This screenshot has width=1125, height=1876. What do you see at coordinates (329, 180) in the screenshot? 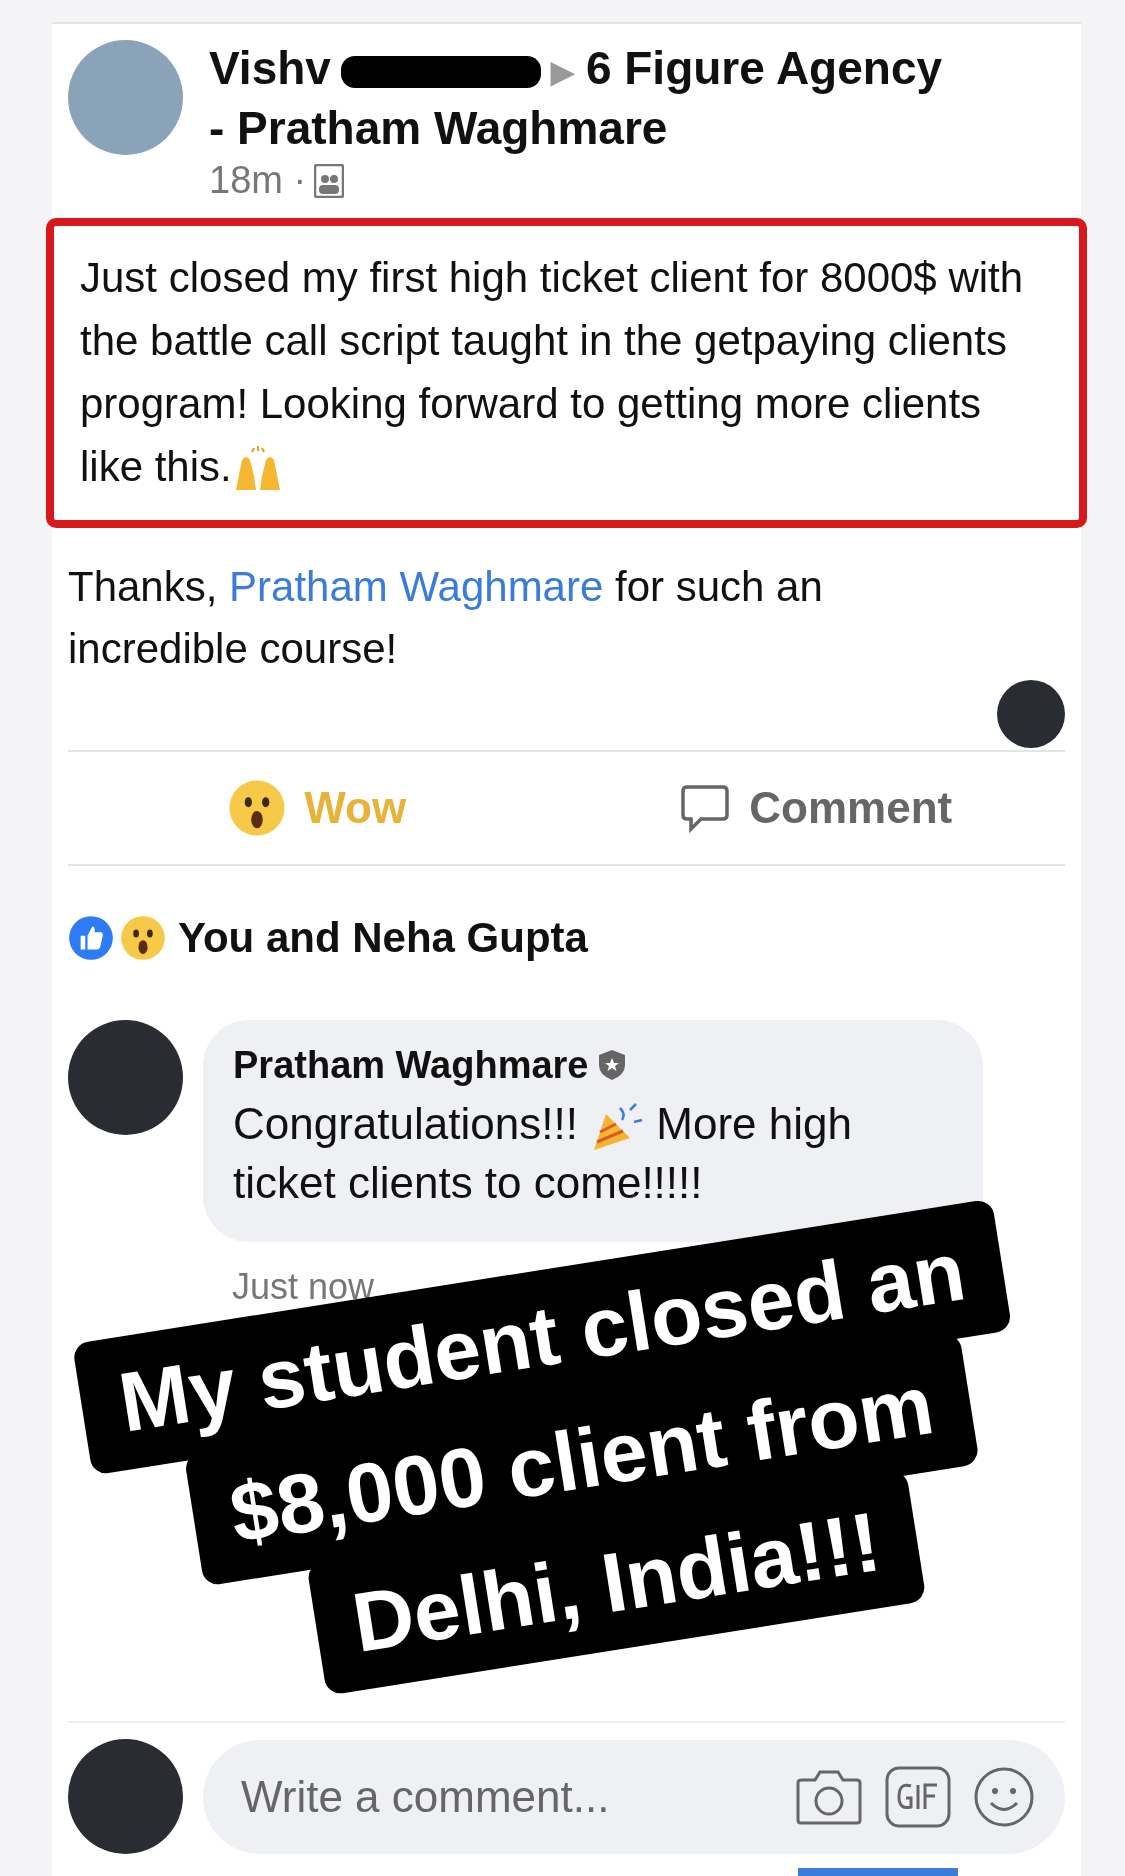
I see `group-icon` at bounding box center [329, 180].